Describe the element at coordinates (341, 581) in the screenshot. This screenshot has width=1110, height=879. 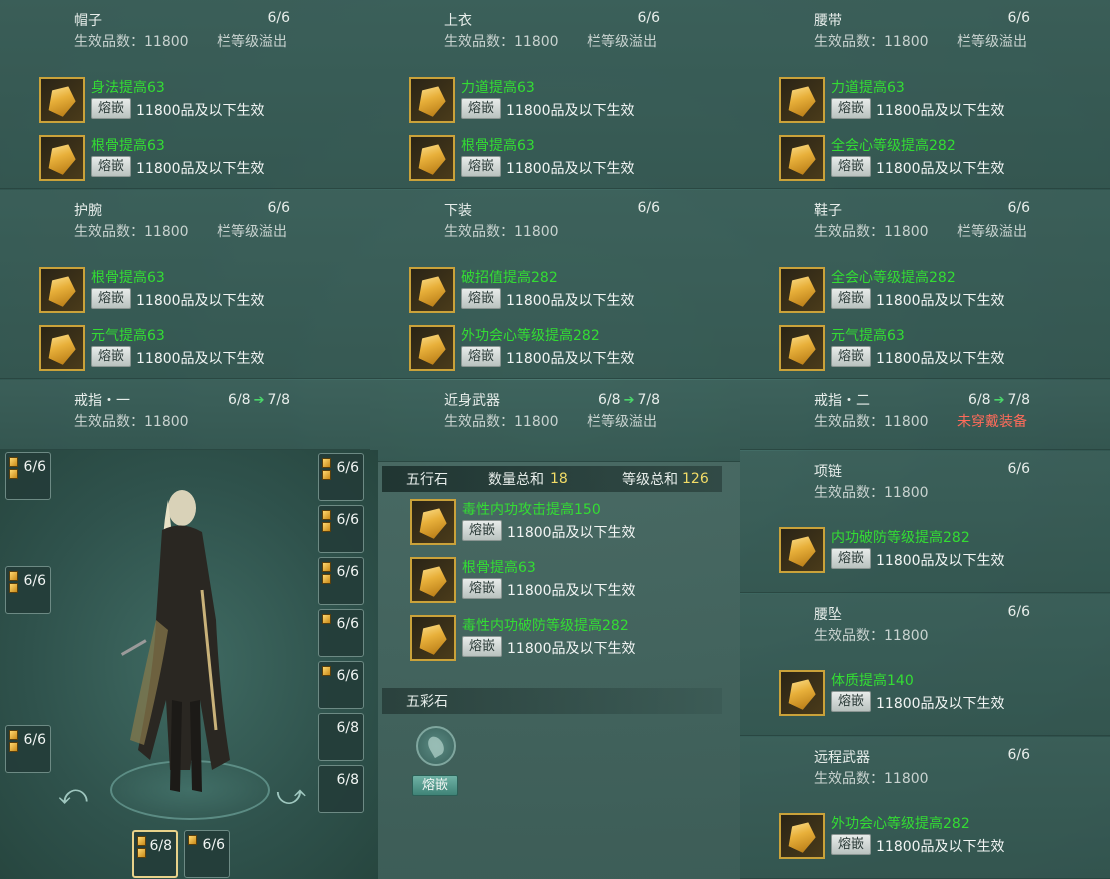
I see `equip-slot-right-3: 6/6` at that location.